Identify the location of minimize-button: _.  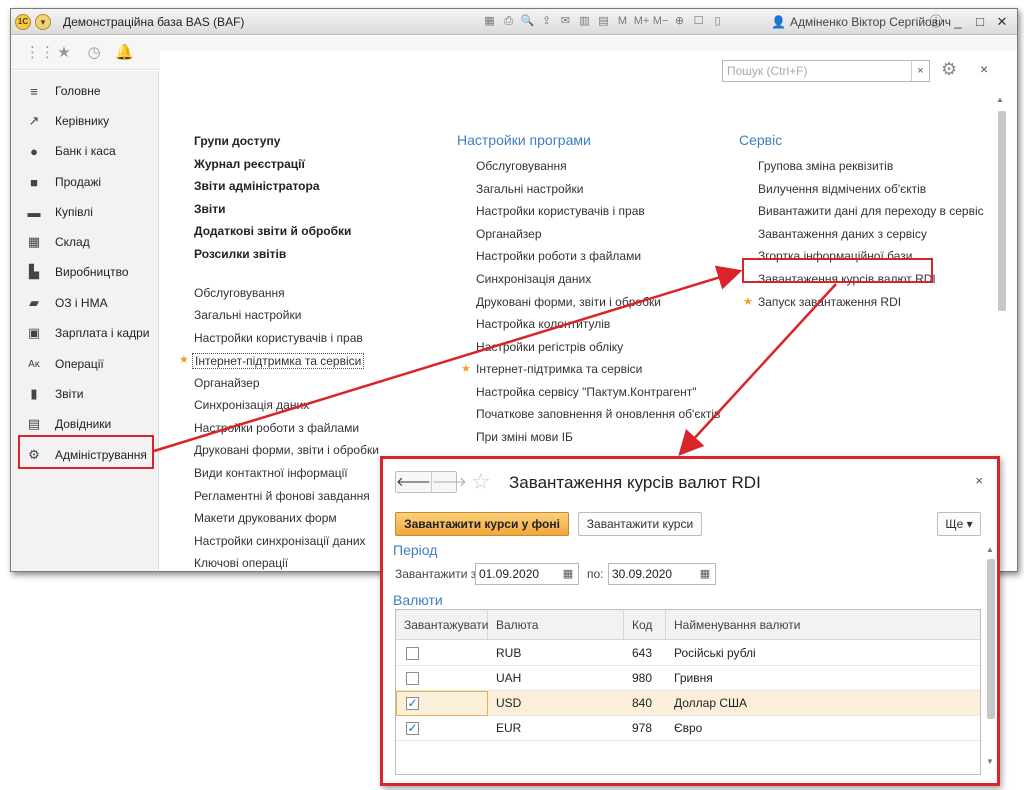
(958, 22).